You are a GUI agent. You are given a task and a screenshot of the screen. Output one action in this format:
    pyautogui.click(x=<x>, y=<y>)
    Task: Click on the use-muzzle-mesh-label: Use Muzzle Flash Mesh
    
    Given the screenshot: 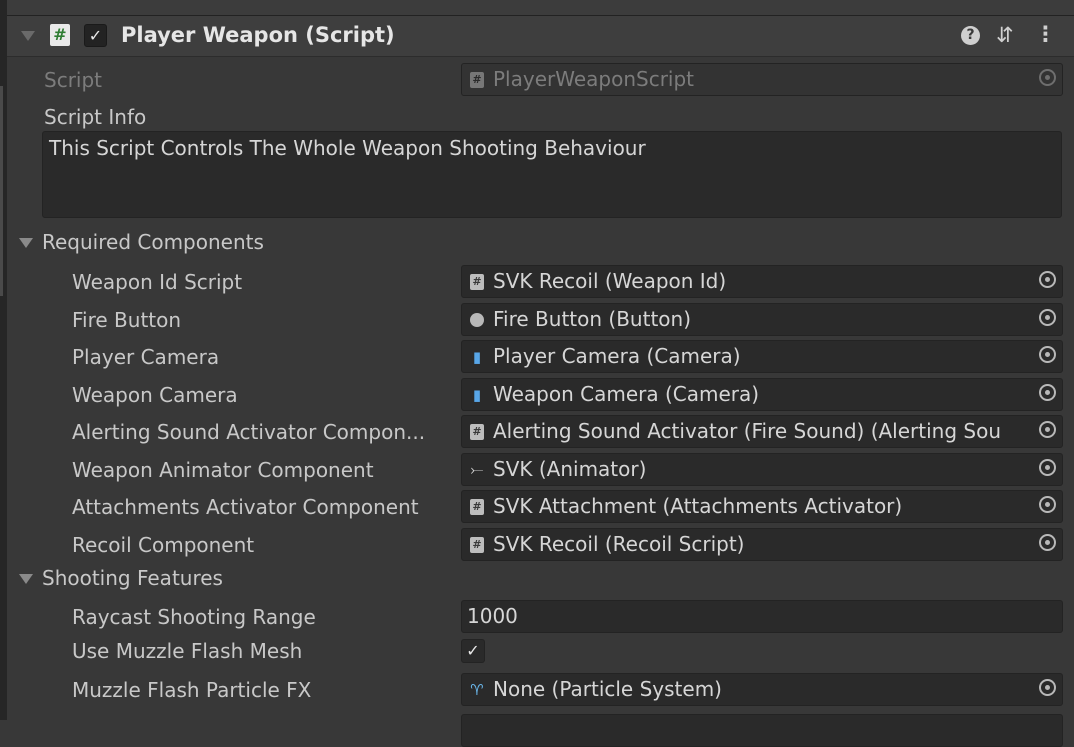 What is the action you would take?
    pyautogui.click(x=187, y=651)
    